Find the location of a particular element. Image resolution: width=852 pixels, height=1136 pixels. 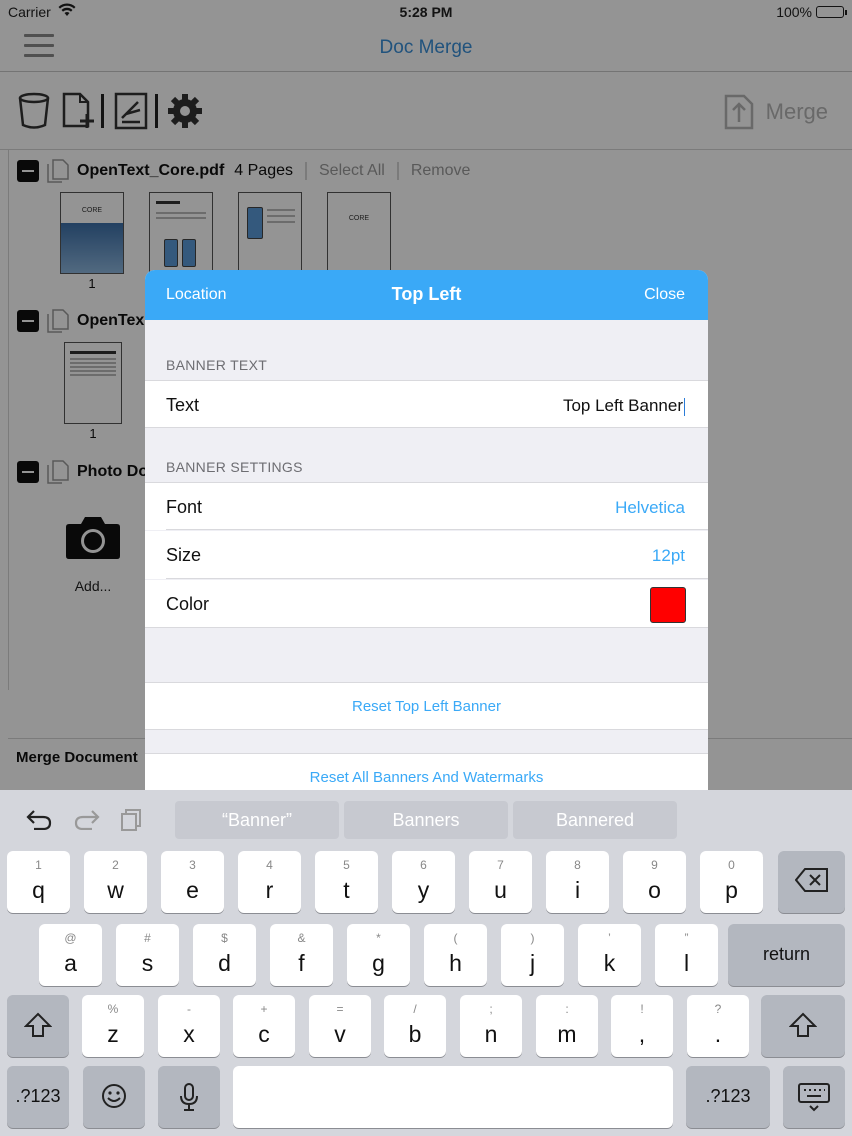

emoji-key is located at coordinates (114, 1097).